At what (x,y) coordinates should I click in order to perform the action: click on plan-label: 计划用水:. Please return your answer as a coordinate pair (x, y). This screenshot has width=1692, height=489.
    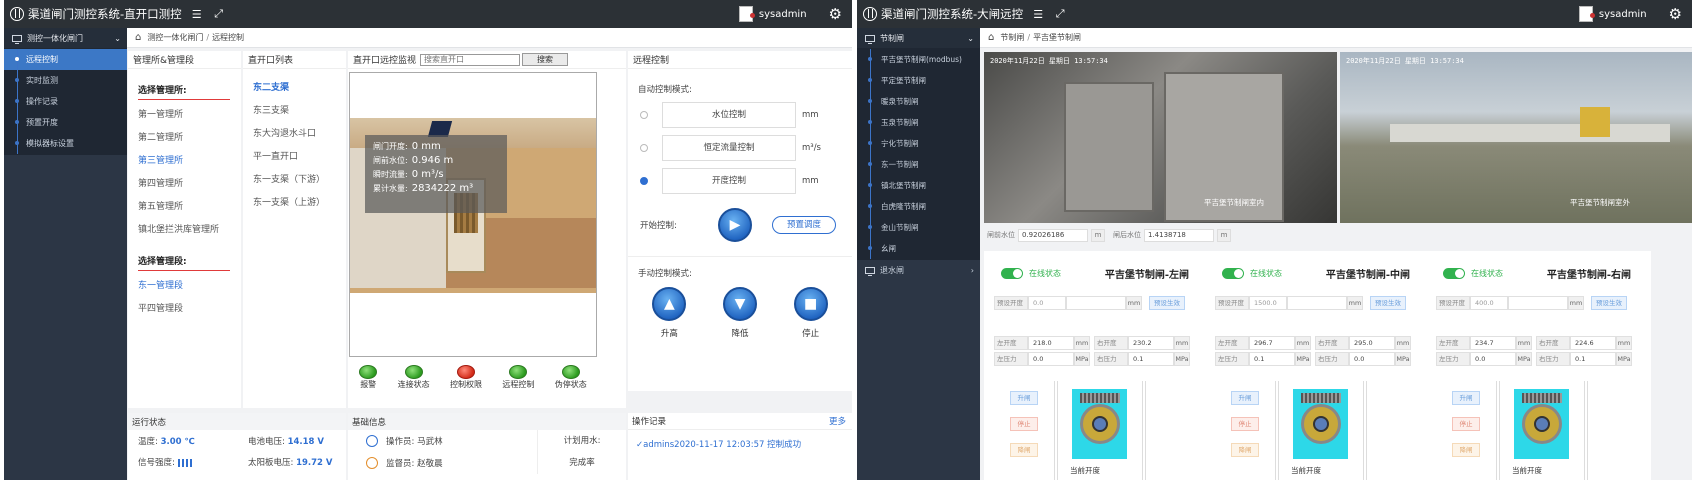
    Looking at the image, I should click on (582, 441).